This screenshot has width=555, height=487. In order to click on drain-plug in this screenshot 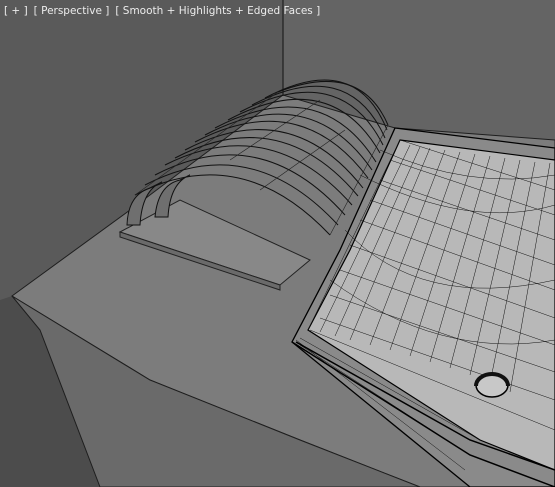, I will do `click(492, 385)`.